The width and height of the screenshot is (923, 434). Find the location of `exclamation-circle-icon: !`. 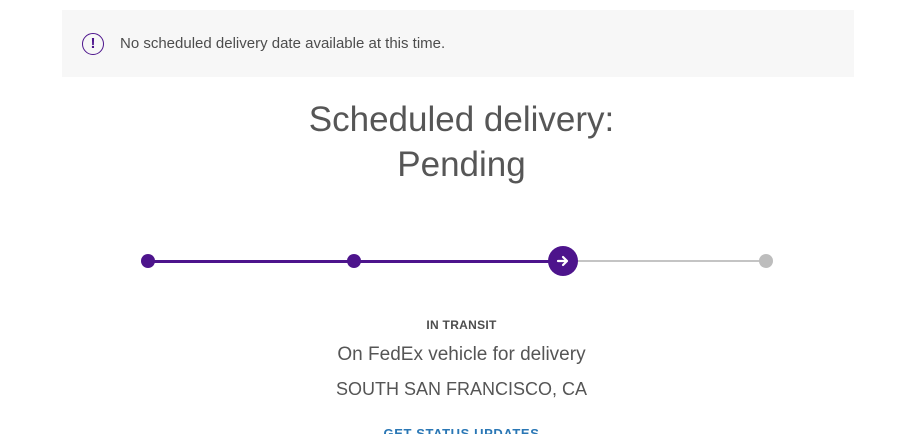

exclamation-circle-icon: ! is located at coordinates (93, 43).